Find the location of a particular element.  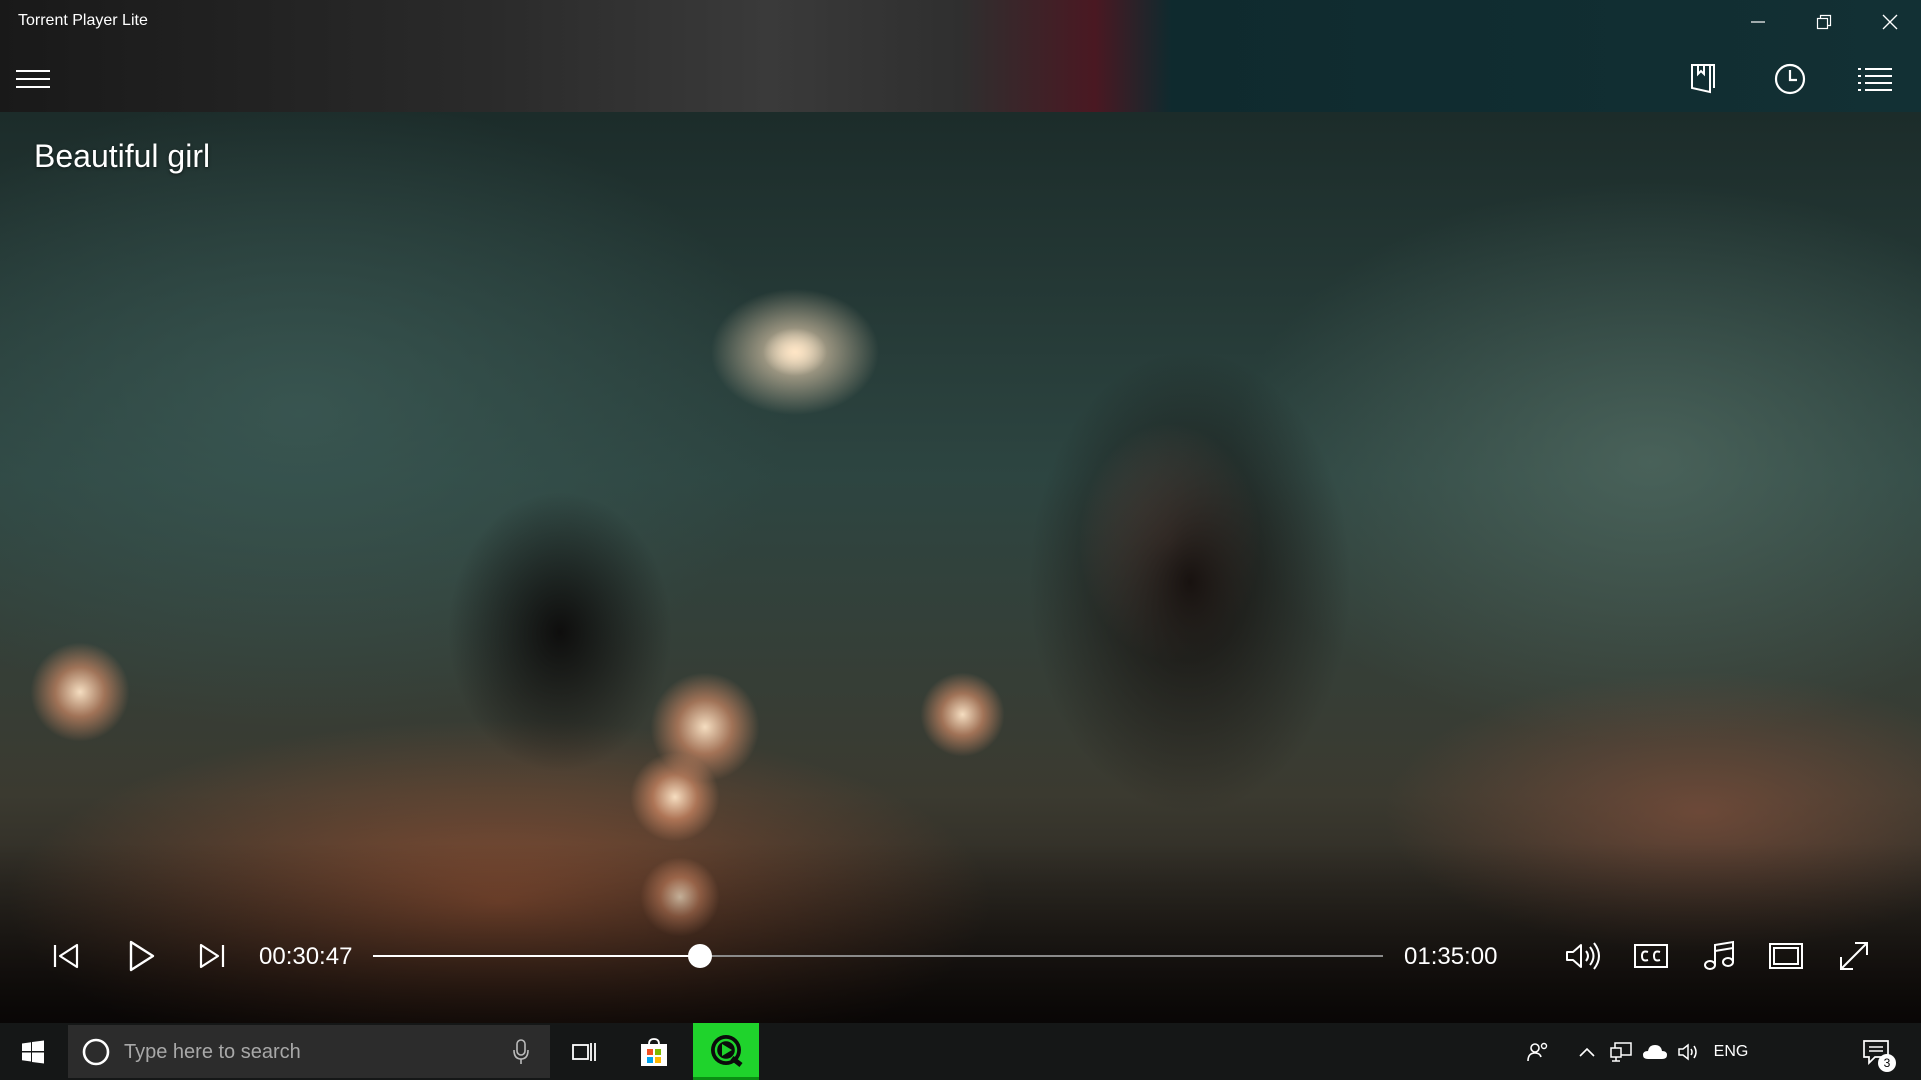

taskbar: Type here to search ENG 3 is located at coordinates (960, 1051).